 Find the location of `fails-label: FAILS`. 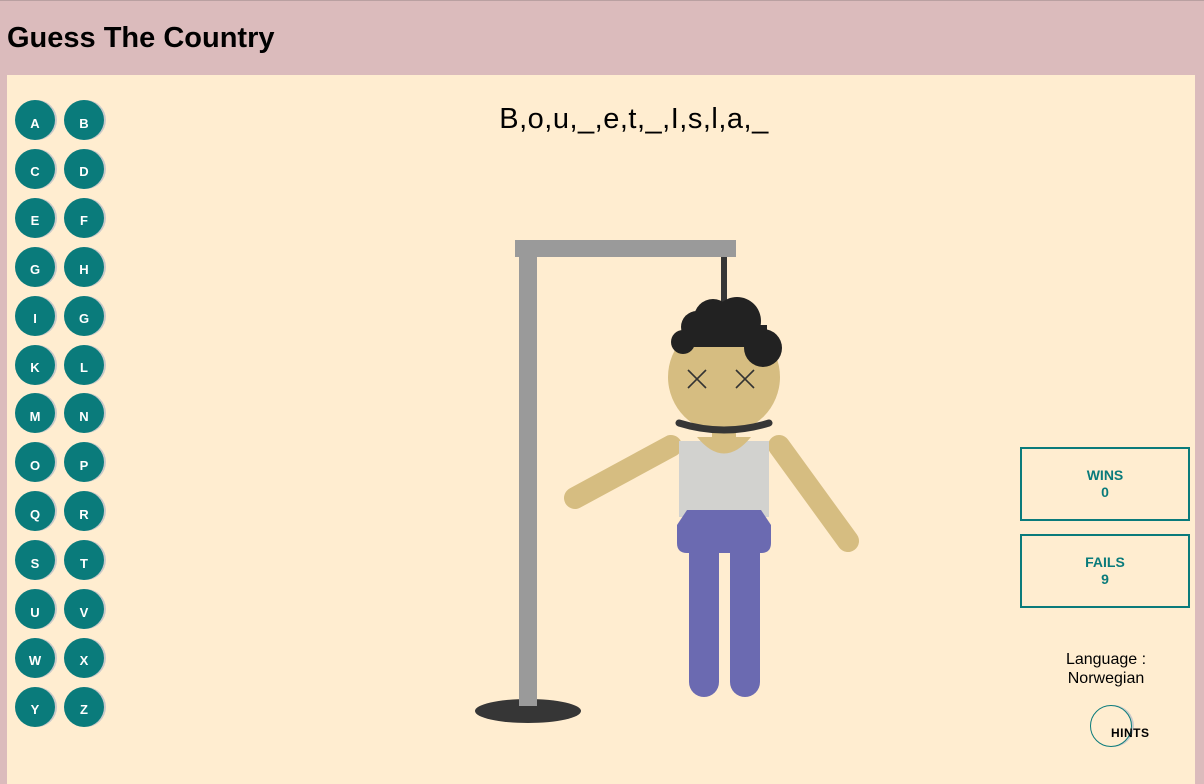

fails-label: FAILS is located at coordinates (1105, 562).